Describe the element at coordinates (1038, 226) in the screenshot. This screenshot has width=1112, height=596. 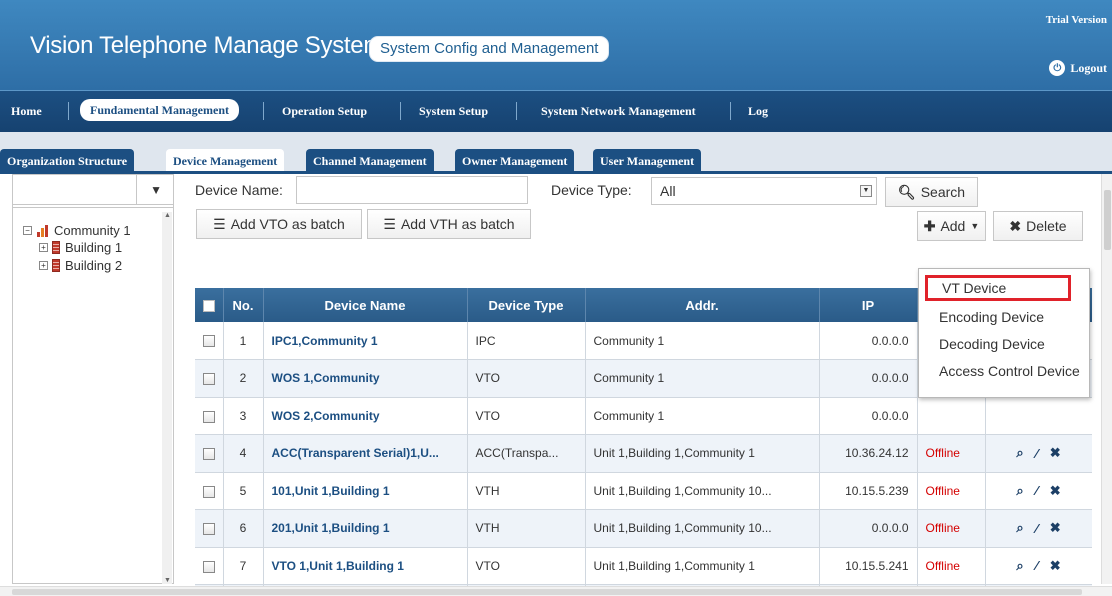
I see `delete-button: ✖ Delete` at that location.